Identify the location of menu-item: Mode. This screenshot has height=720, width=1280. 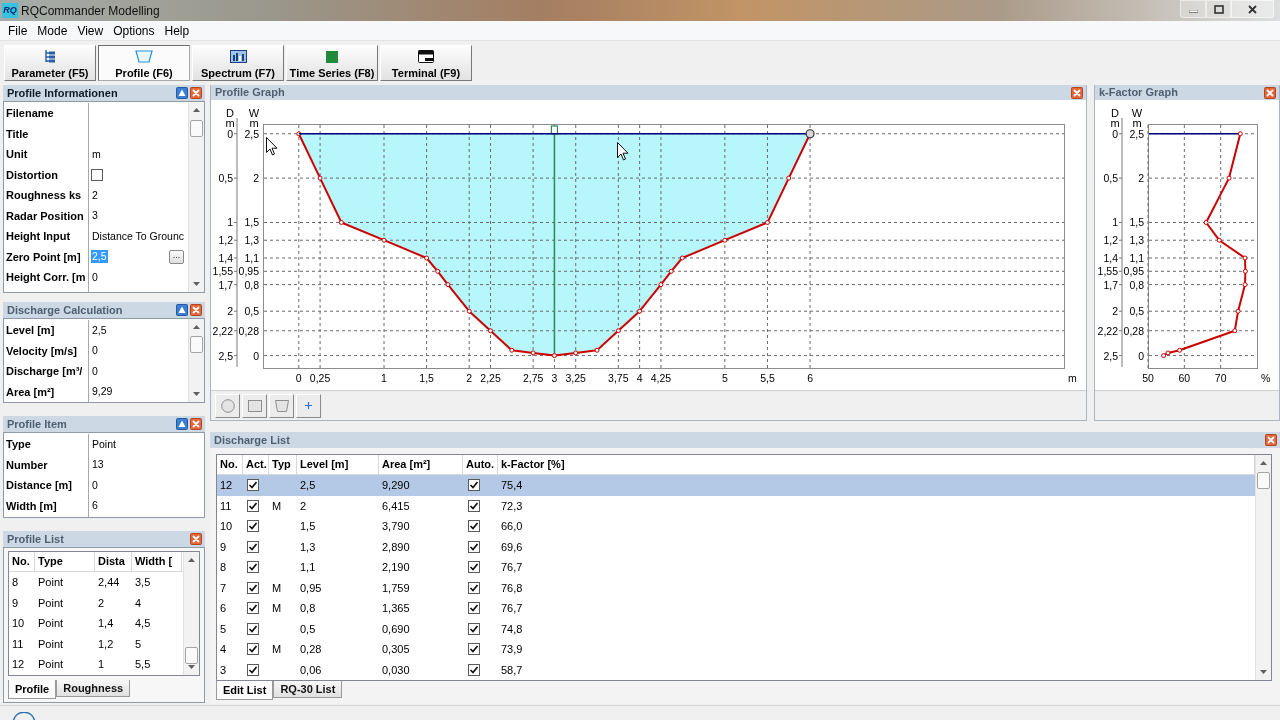
(52, 30).